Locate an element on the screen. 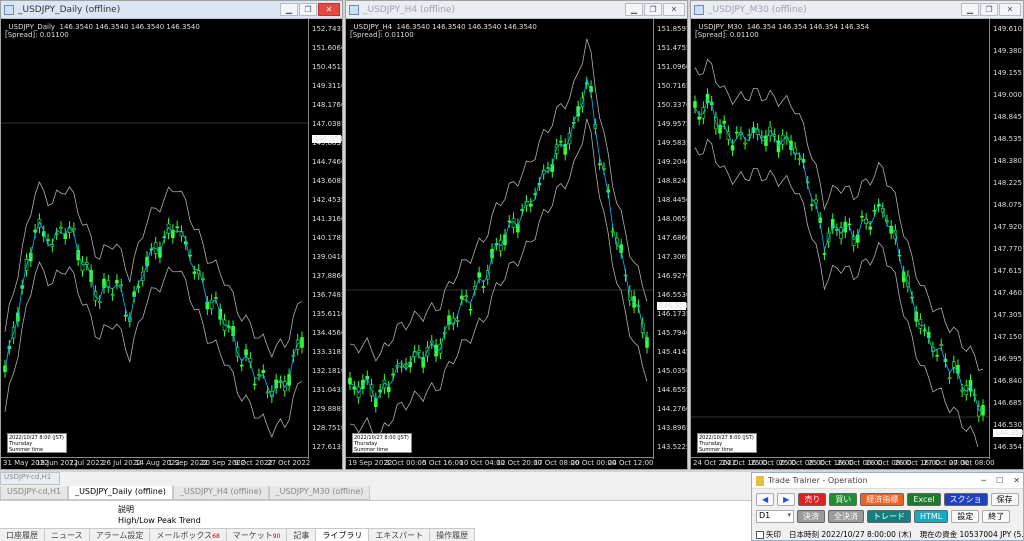 This screenshot has height=541, width=1024. price-axis-label: 140.1785 is located at coordinates (327, 238).